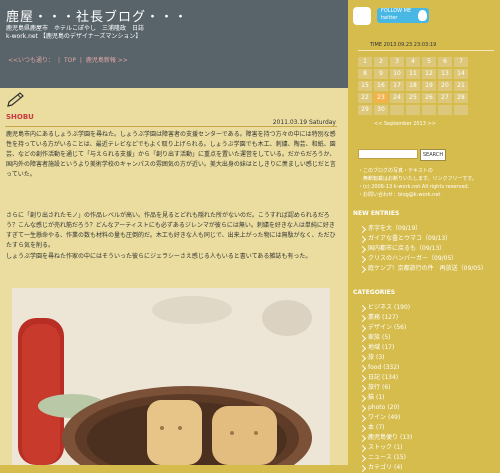  I want to click on calendar-day: 1, so click(365, 62).